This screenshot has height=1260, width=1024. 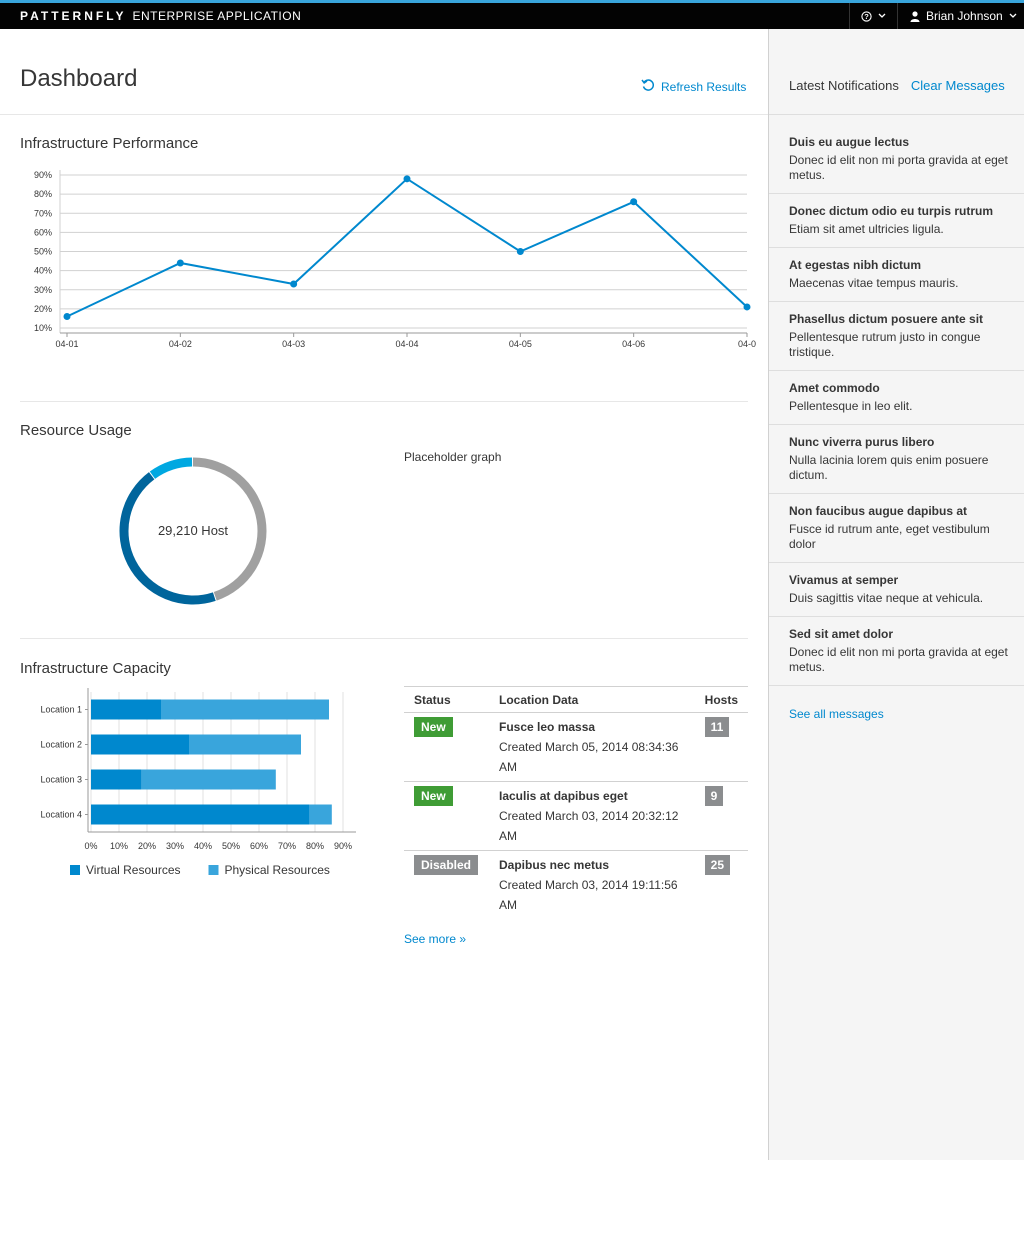 I want to click on refresh-icon, so click(x=648, y=86).